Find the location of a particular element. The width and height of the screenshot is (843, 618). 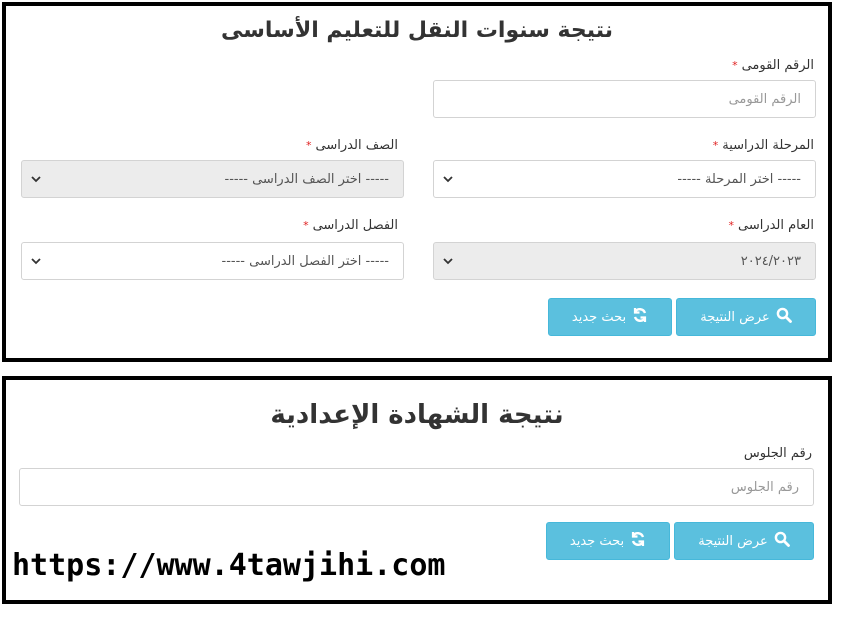

seat-number-placeholder: رقم الجلوس is located at coordinates (764, 487).